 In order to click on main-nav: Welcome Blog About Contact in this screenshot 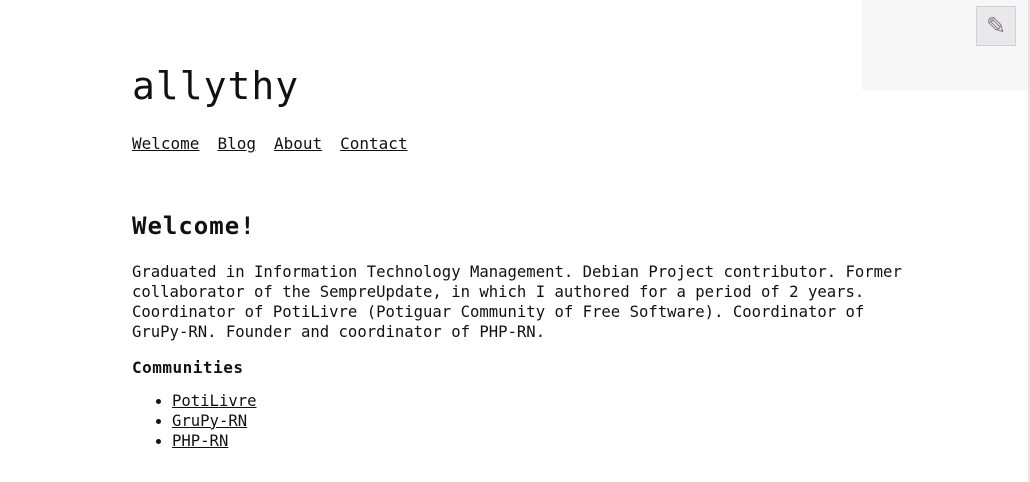, I will do `click(279, 143)`.